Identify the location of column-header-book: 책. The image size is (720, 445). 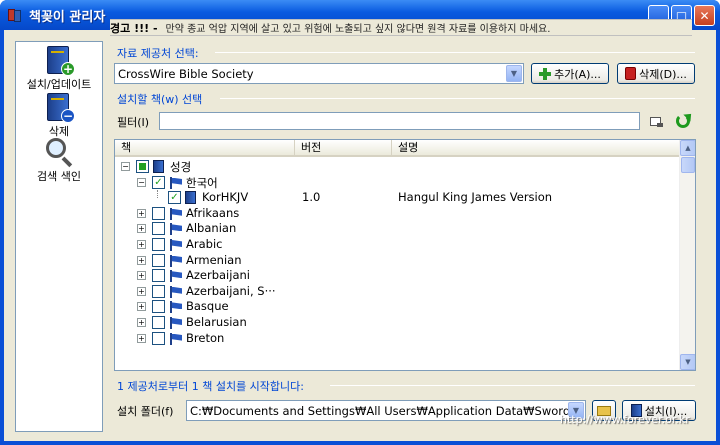
(205, 148).